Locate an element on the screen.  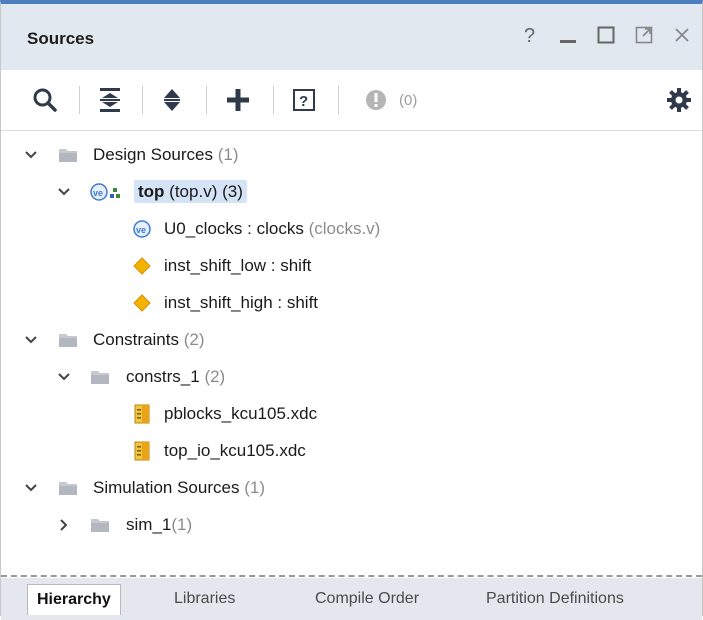
tree-label: Constraints (2) is located at coordinates (149, 339).